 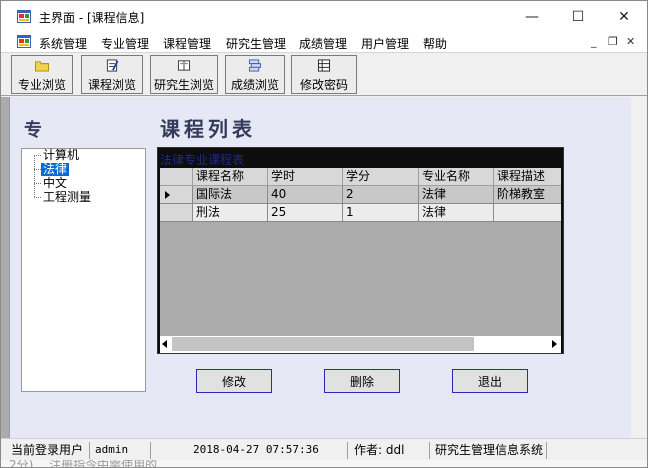 I want to click on cell-description: 阶梯教室, so click(x=527, y=195).